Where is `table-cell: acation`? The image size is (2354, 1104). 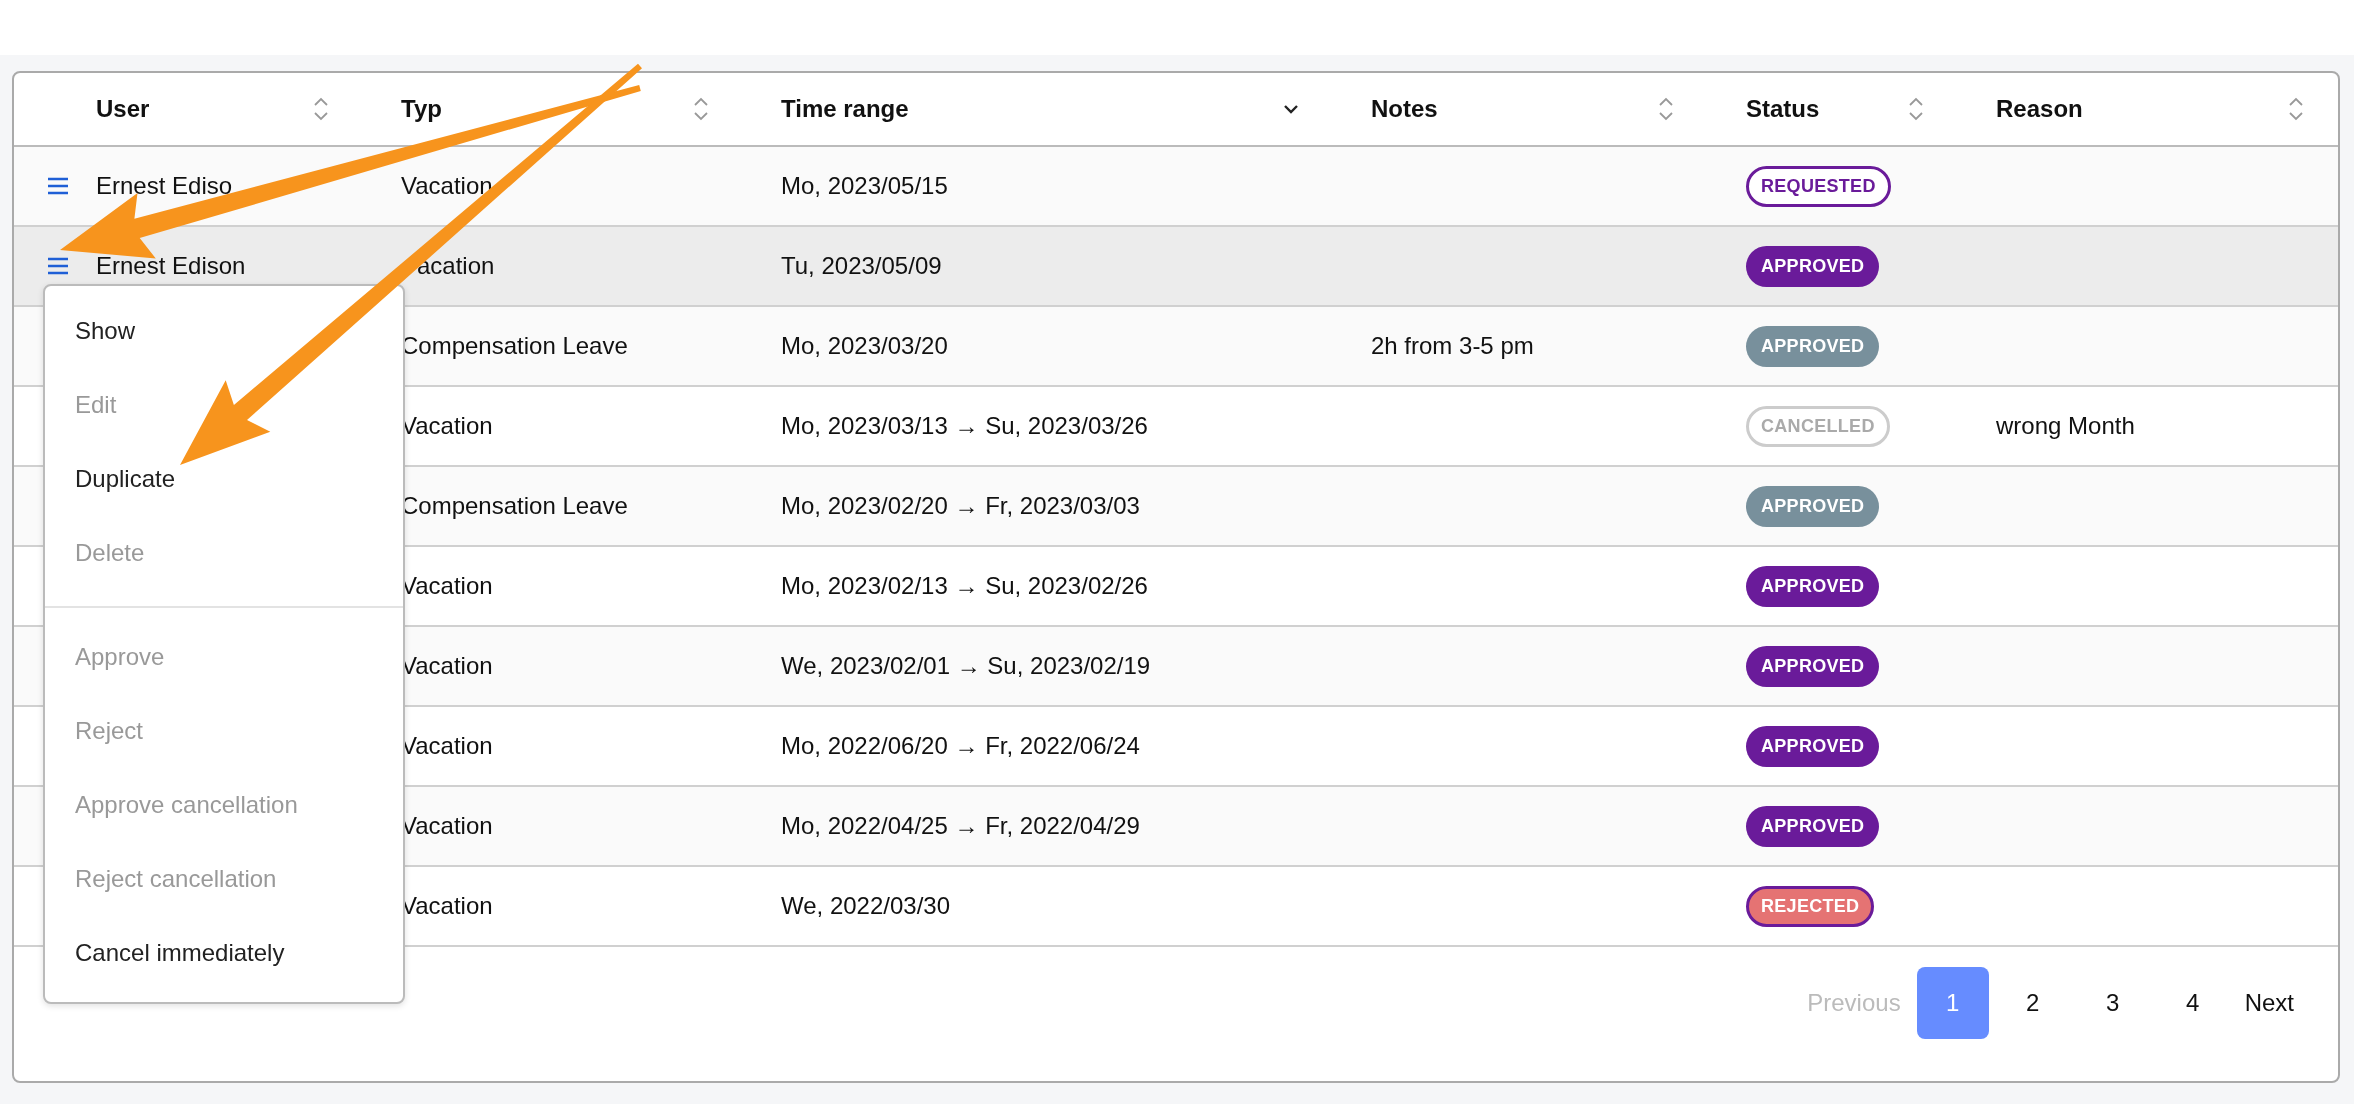 table-cell: acation is located at coordinates (456, 265).